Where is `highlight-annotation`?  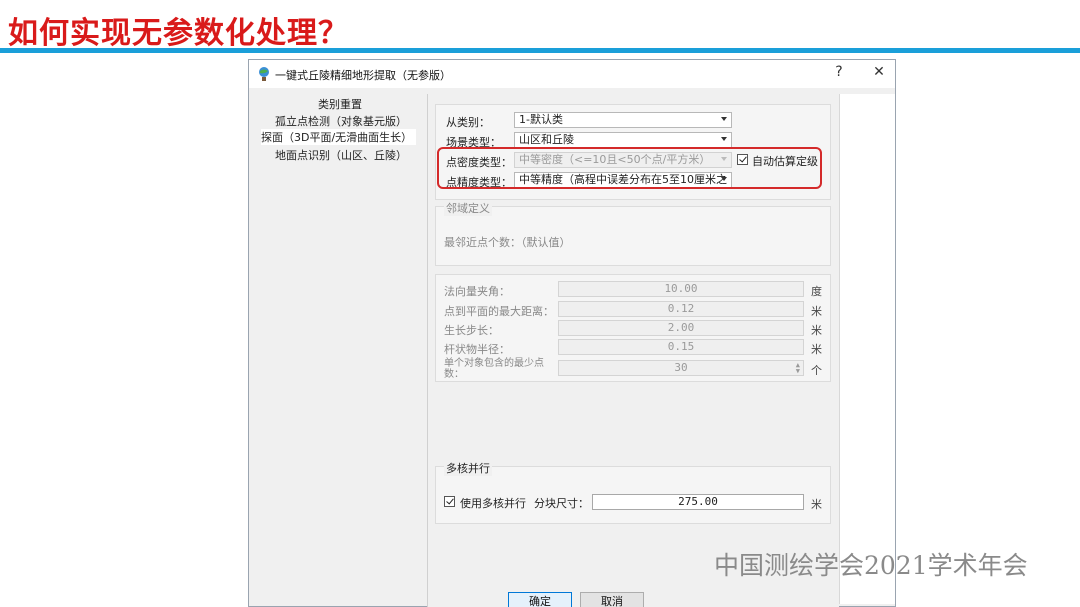
highlight-annotation is located at coordinates (629, 168).